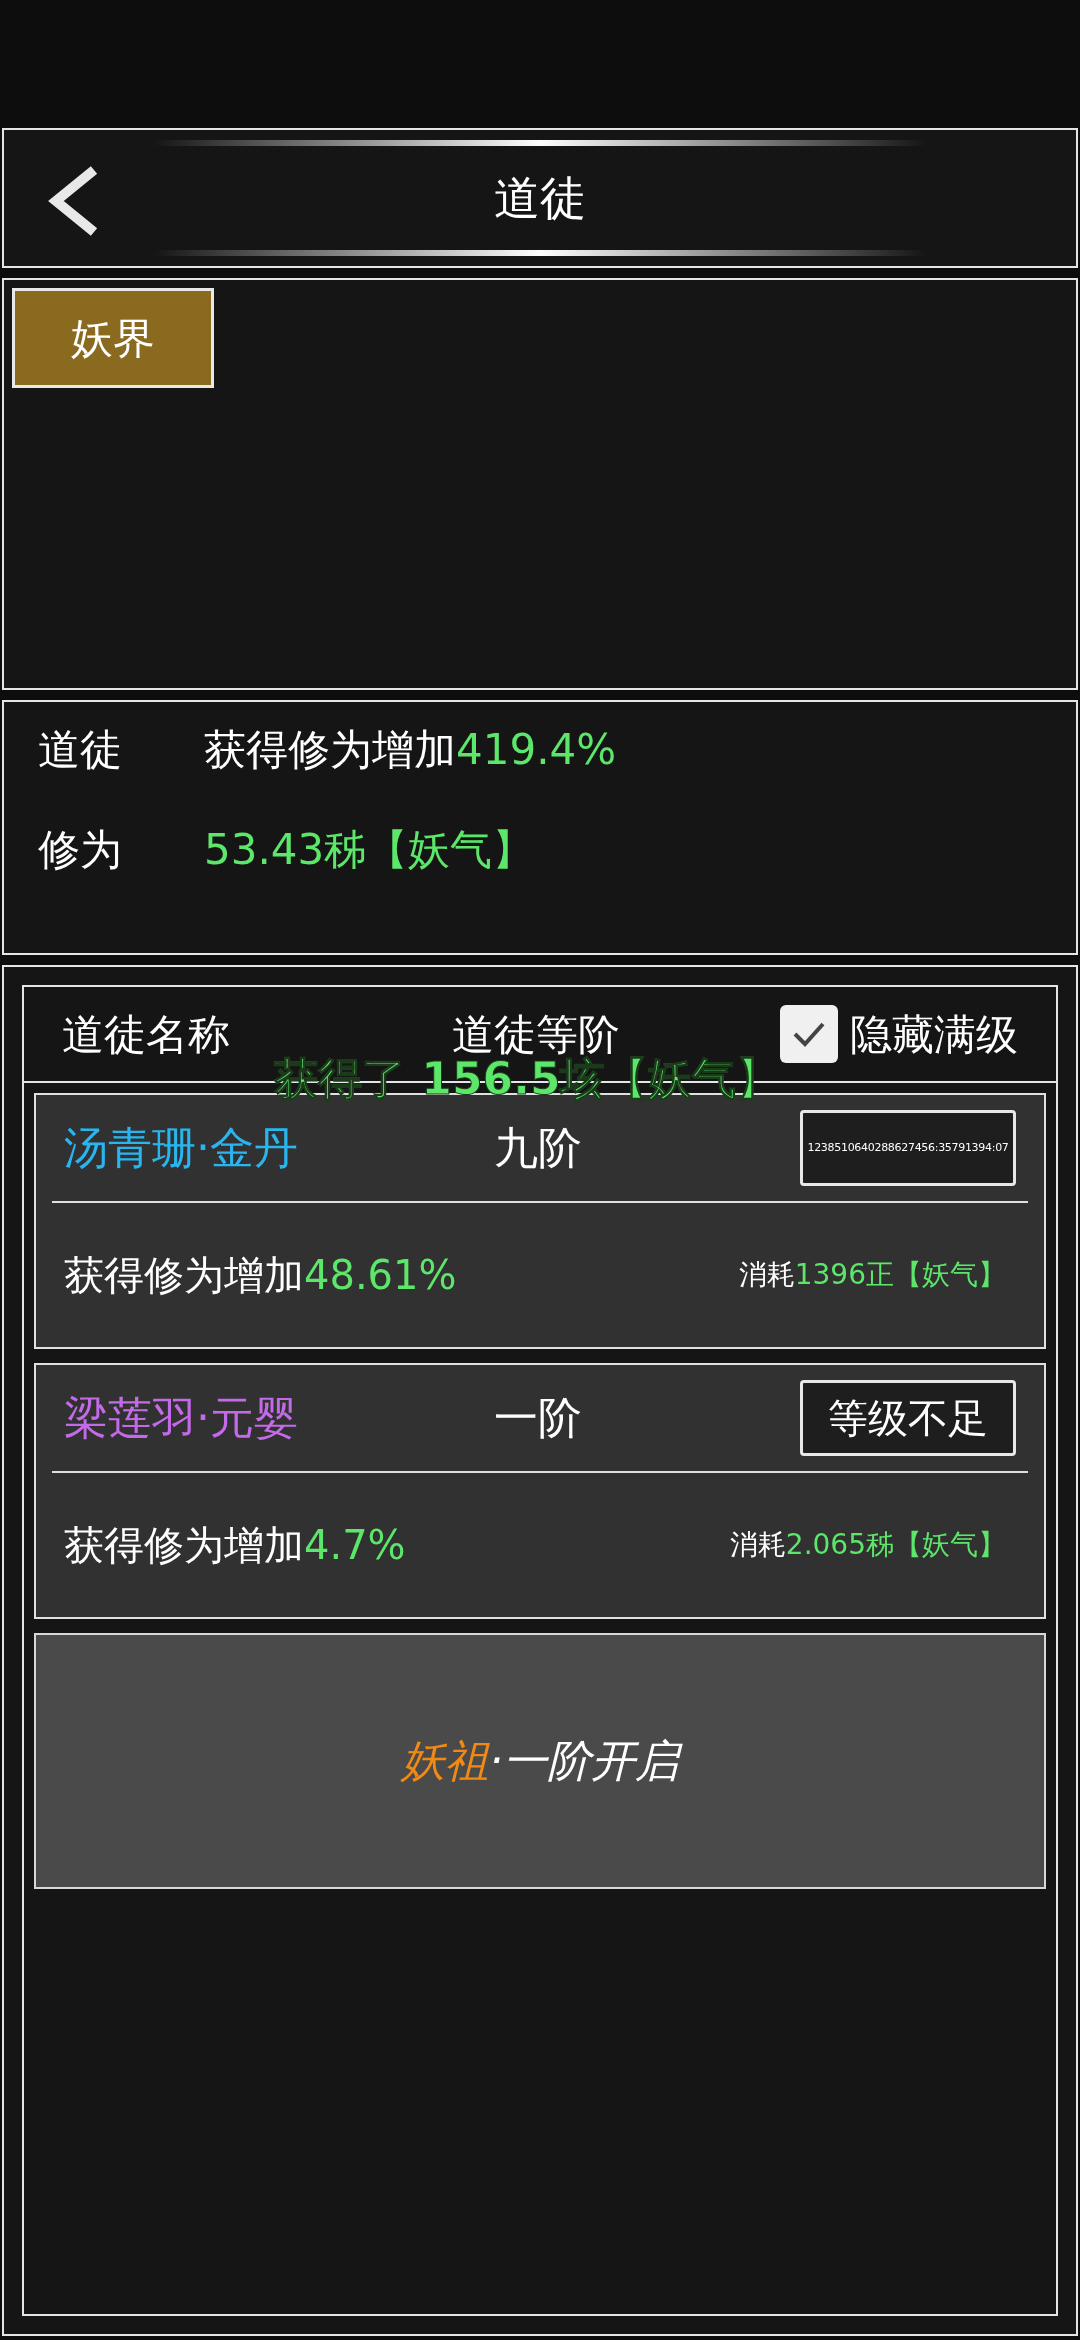  I want to click on stat-value: 53.43秭【妖气】, so click(369, 850).